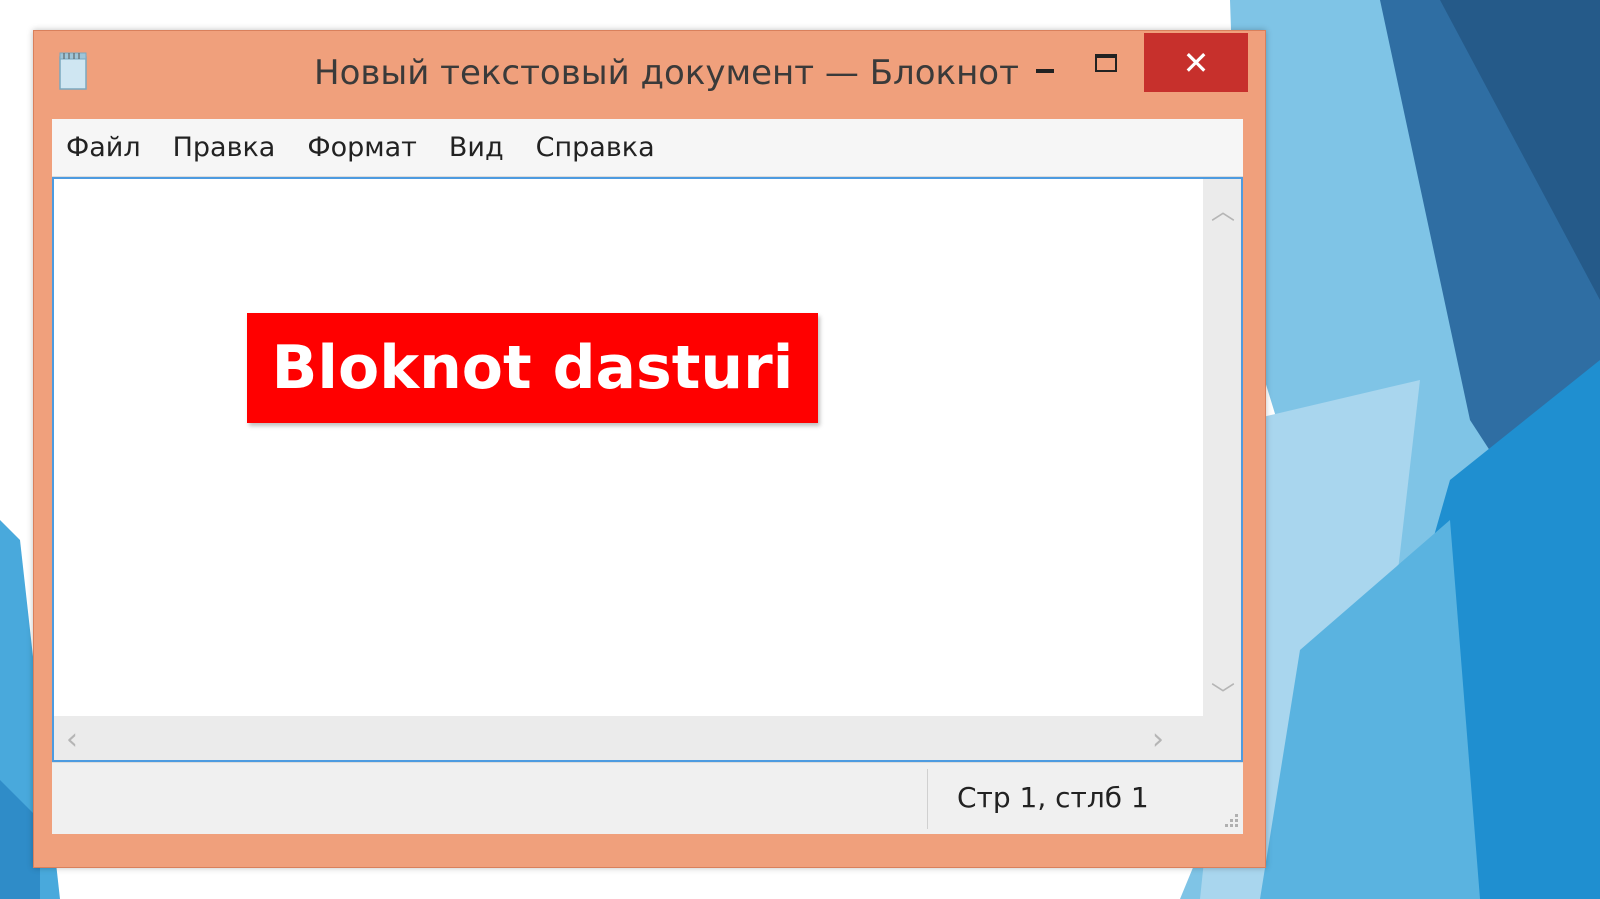  Describe the element at coordinates (532, 368) in the screenshot. I see `bloknot-dasturi-banner: Bloknot dasturi` at that location.